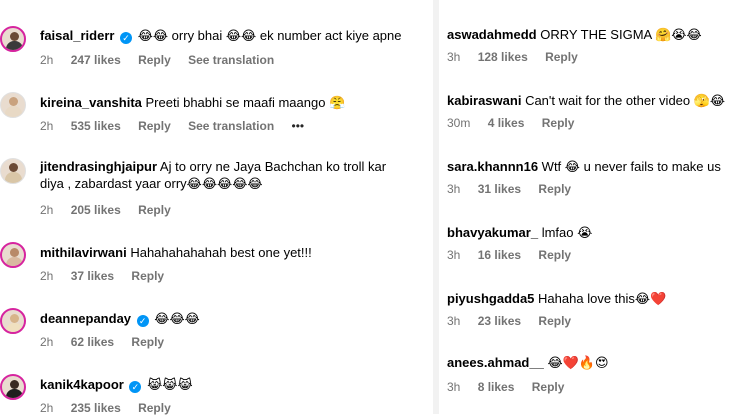 This screenshot has height=416, width=736. What do you see at coordinates (625, 100) in the screenshot?
I see `comment-text: Can't wait for the other video 🫣😂` at bounding box center [625, 100].